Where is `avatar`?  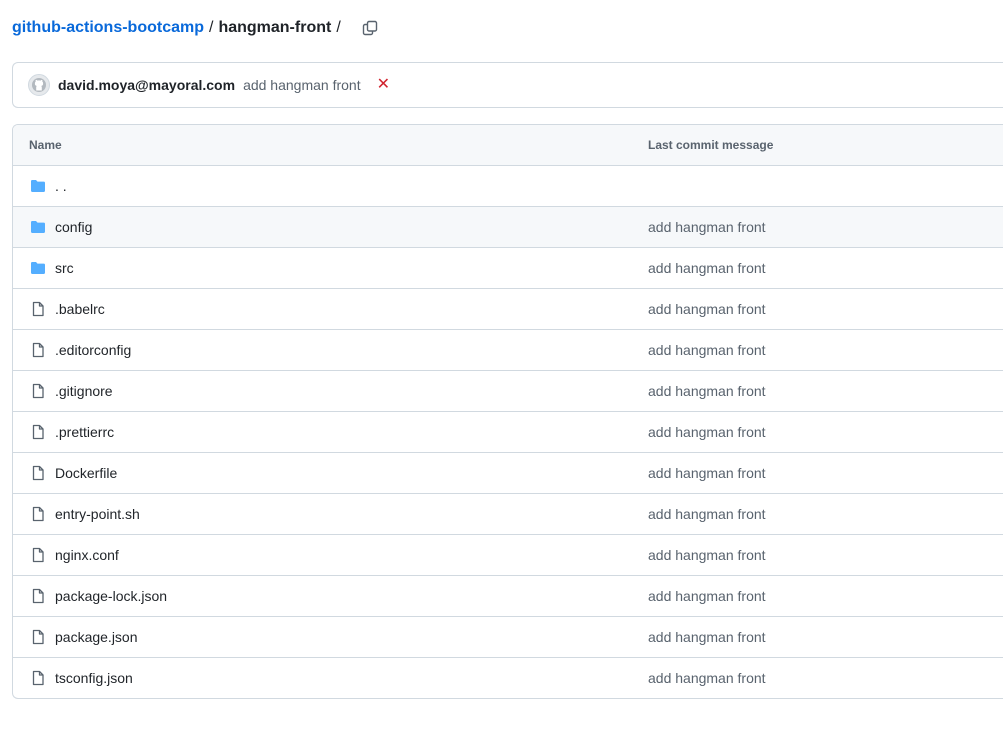 avatar is located at coordinates (39, 85).